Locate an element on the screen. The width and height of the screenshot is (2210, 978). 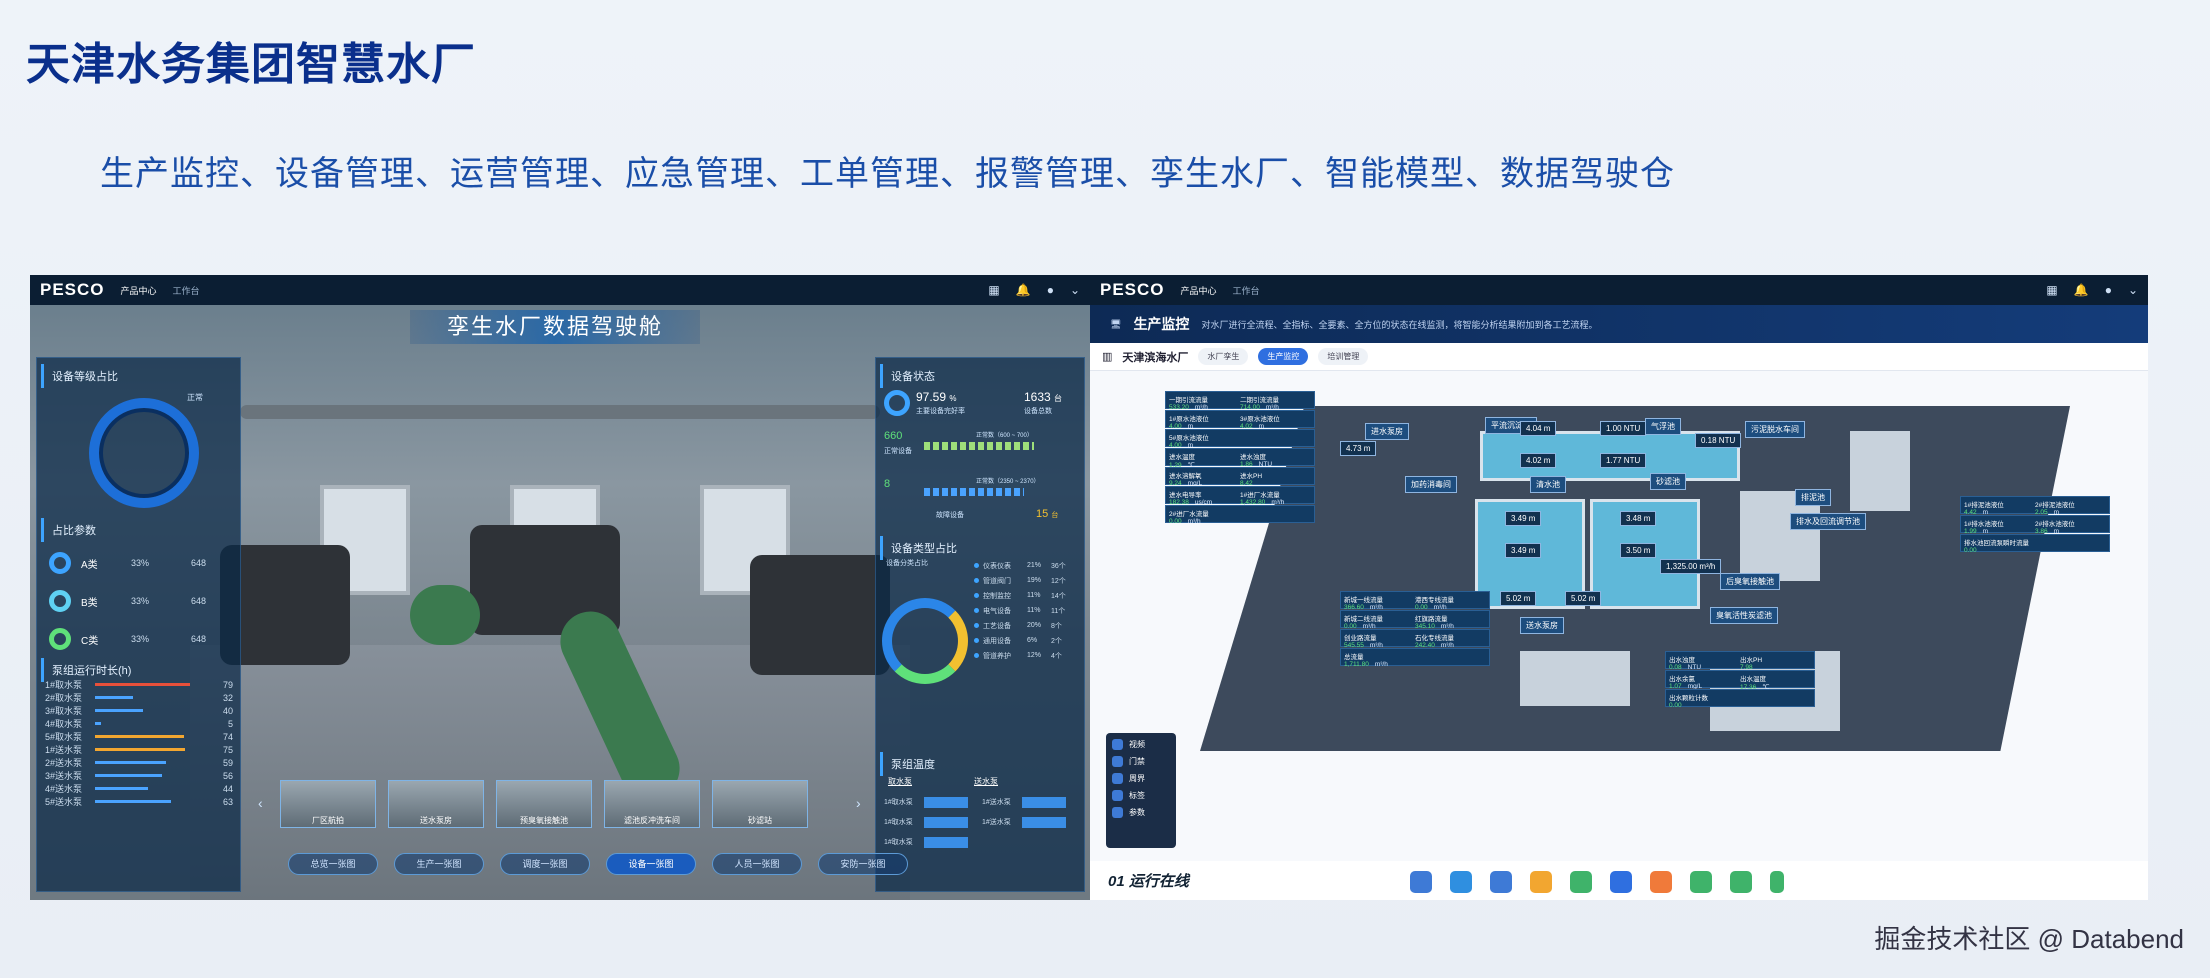
runtime-name: 3#取水泵 is located at coordinates (64, 711).